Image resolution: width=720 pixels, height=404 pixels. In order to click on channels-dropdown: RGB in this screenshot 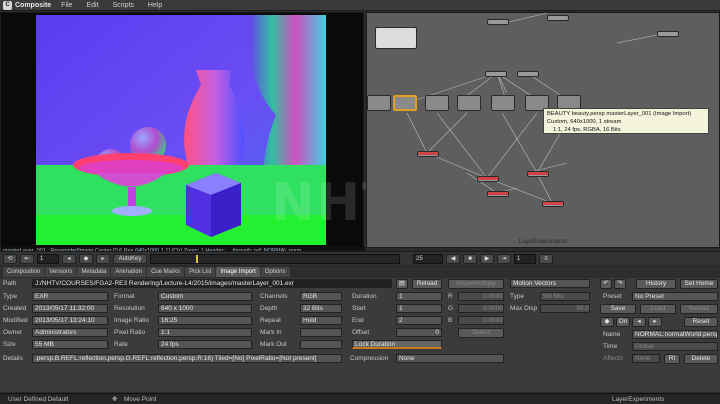, I will do `click(321, 296)`.